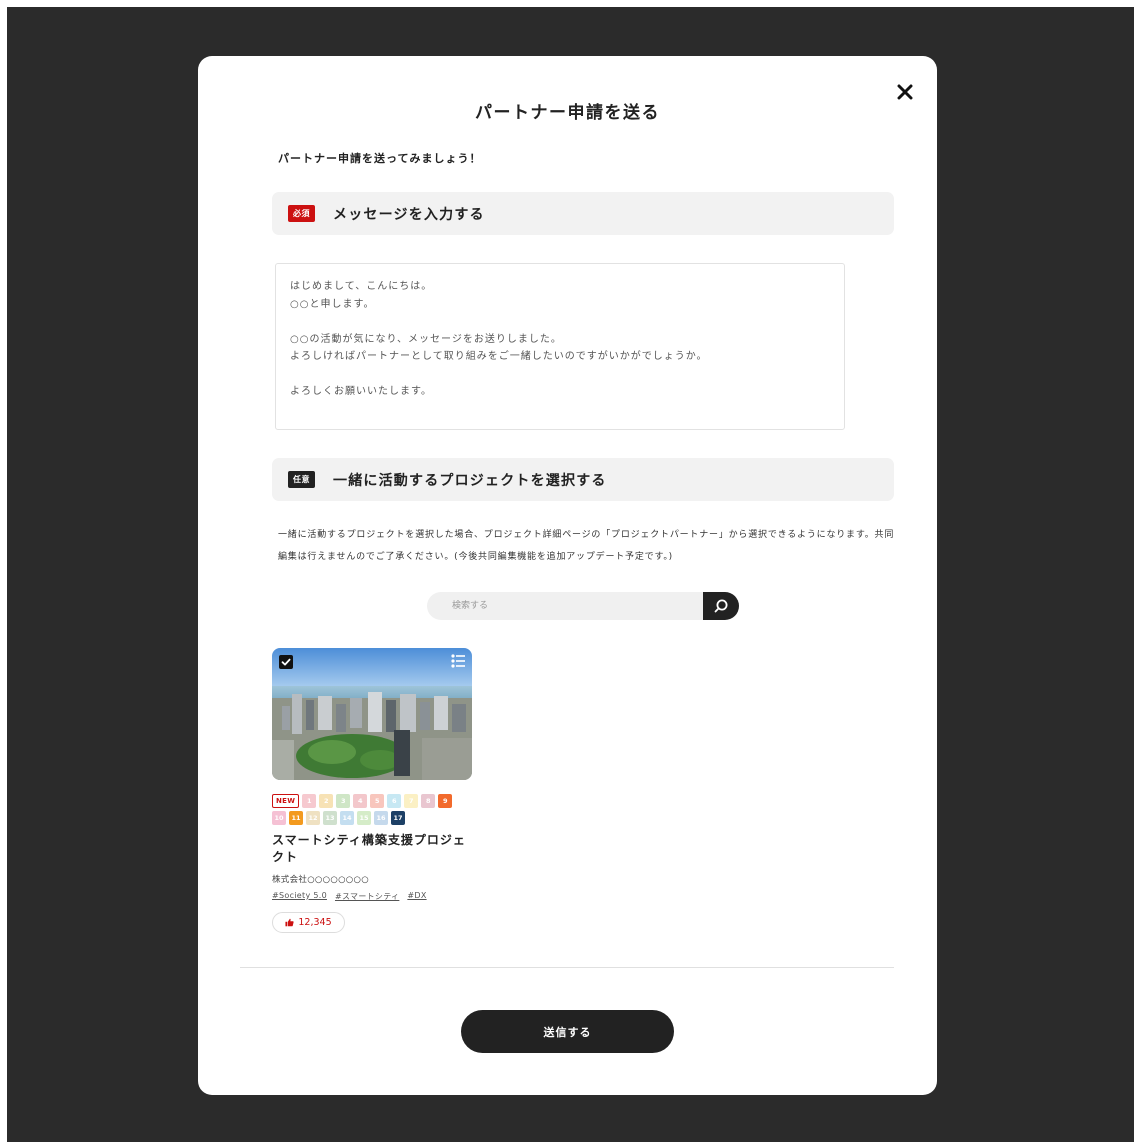  I want to click on optional-badge: 任意, so click(301, 479).